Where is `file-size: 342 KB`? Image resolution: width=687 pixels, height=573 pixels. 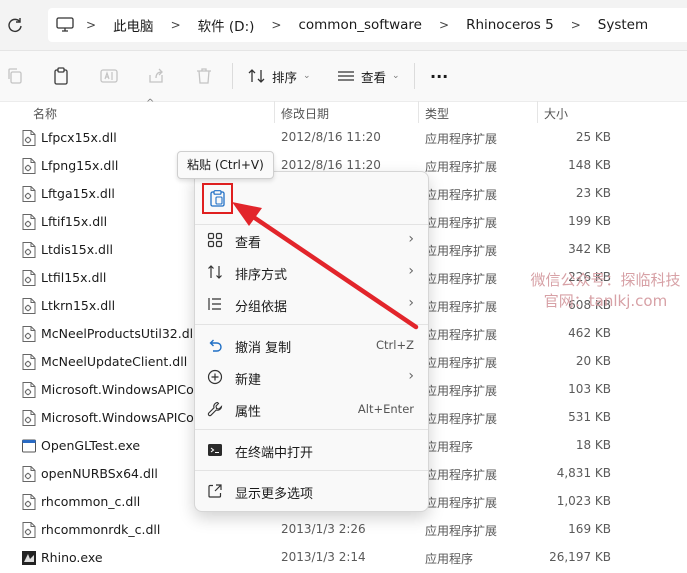
file-size: 342 KB is located at coordinates (589, 249).